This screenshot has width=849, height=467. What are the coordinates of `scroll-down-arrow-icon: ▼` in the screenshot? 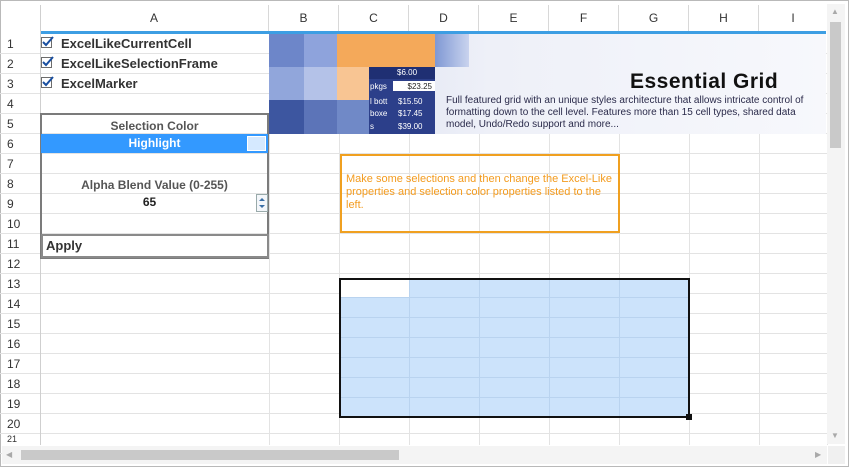 It's located at (835, 435).